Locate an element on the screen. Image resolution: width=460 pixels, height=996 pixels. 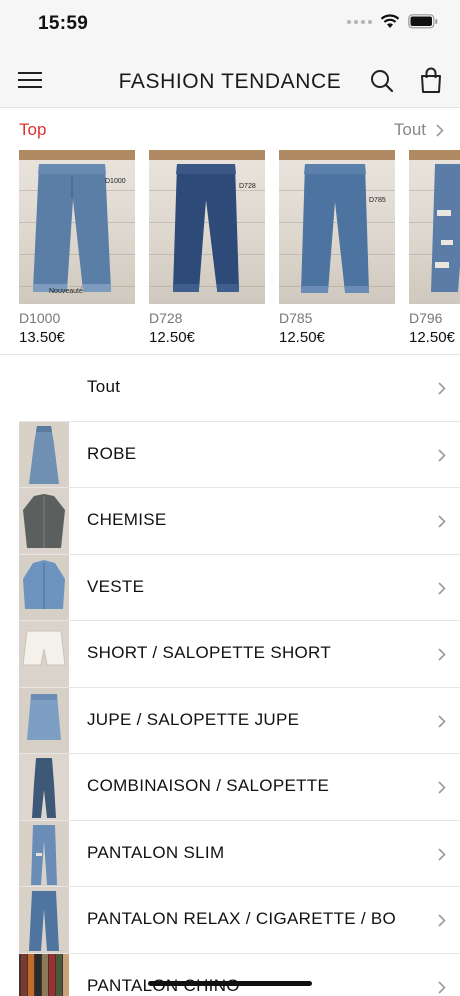
category-label: ROBE is located at coordinates (112, 453).